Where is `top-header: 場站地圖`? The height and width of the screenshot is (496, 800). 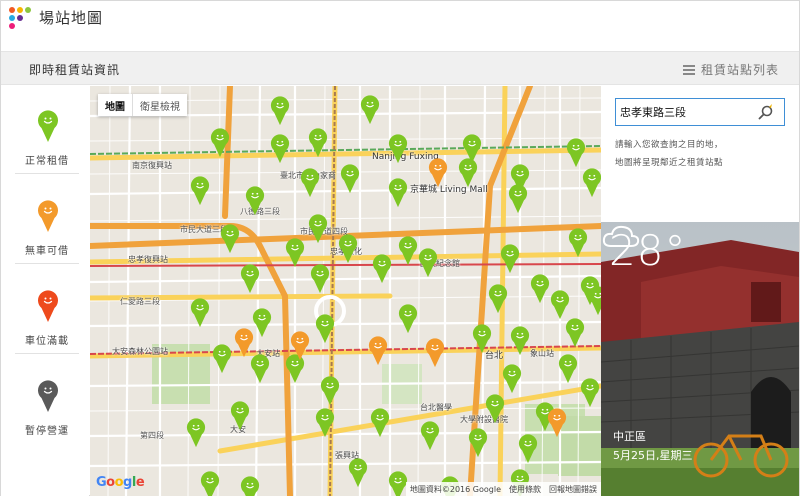 top-header: 場站地圖 is located at coordinates (400, 19).